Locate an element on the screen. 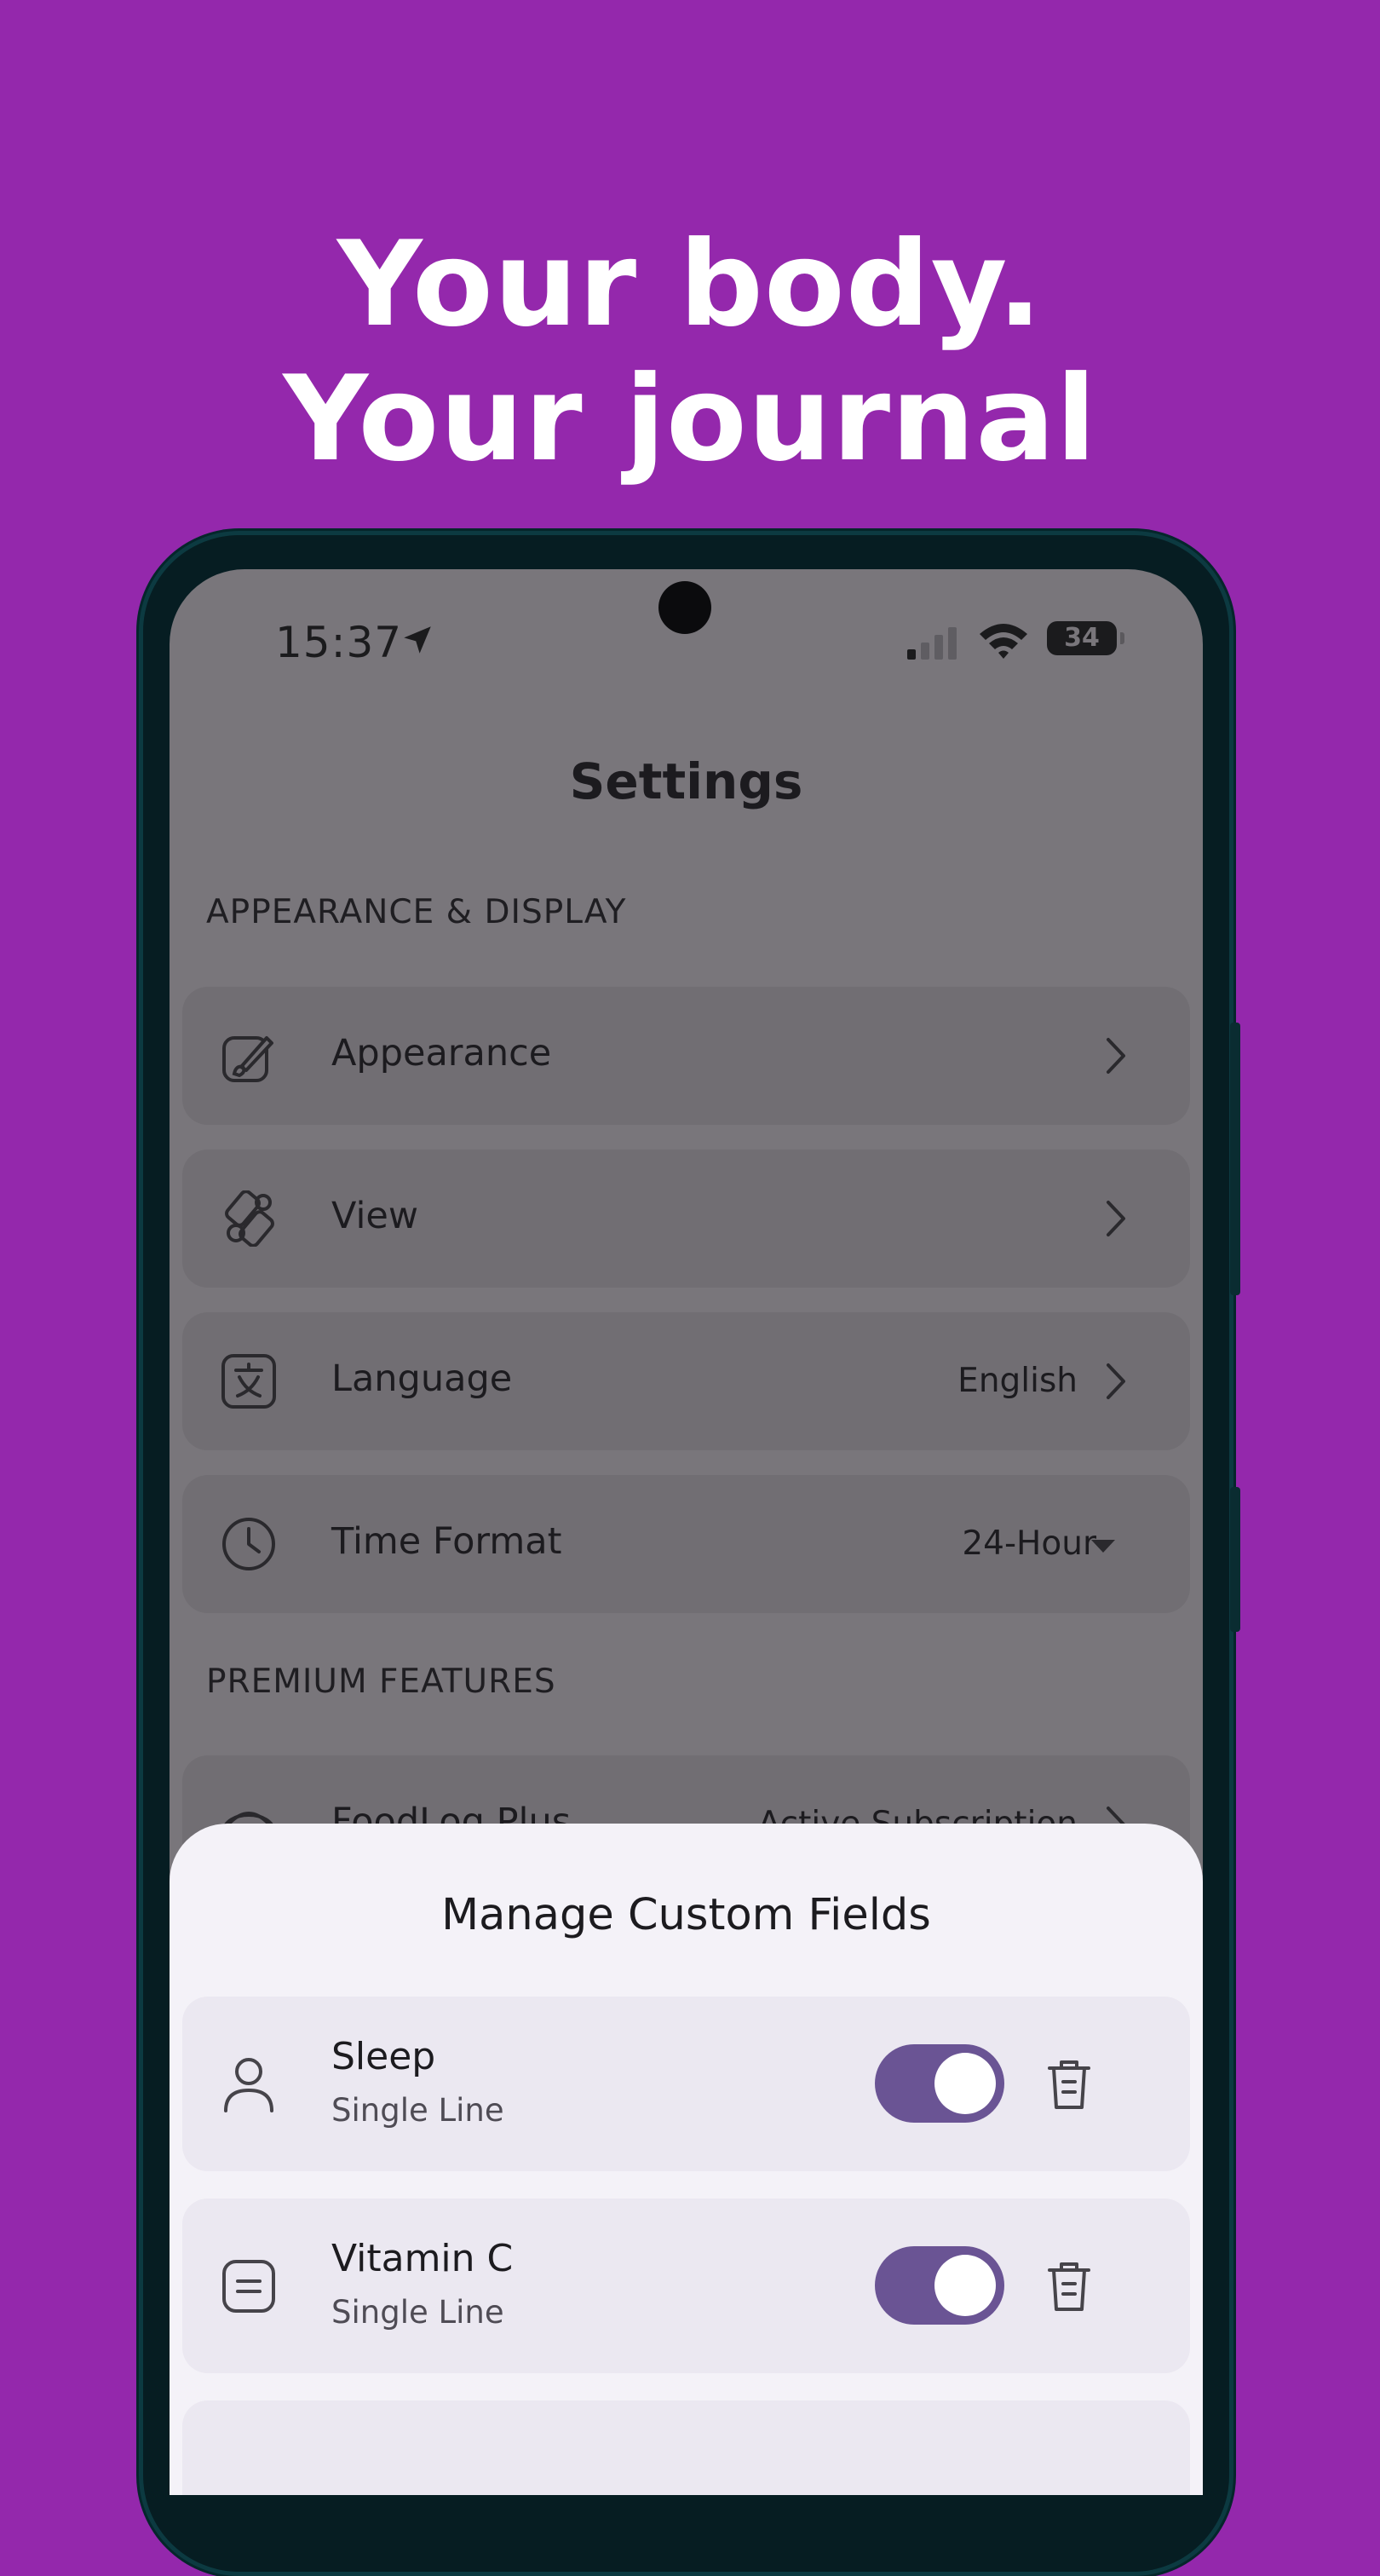 This screenshot has width=1380, height=2576. section-label-premium: PREMIUM FEATURES is located at coordinates (381, 1682).